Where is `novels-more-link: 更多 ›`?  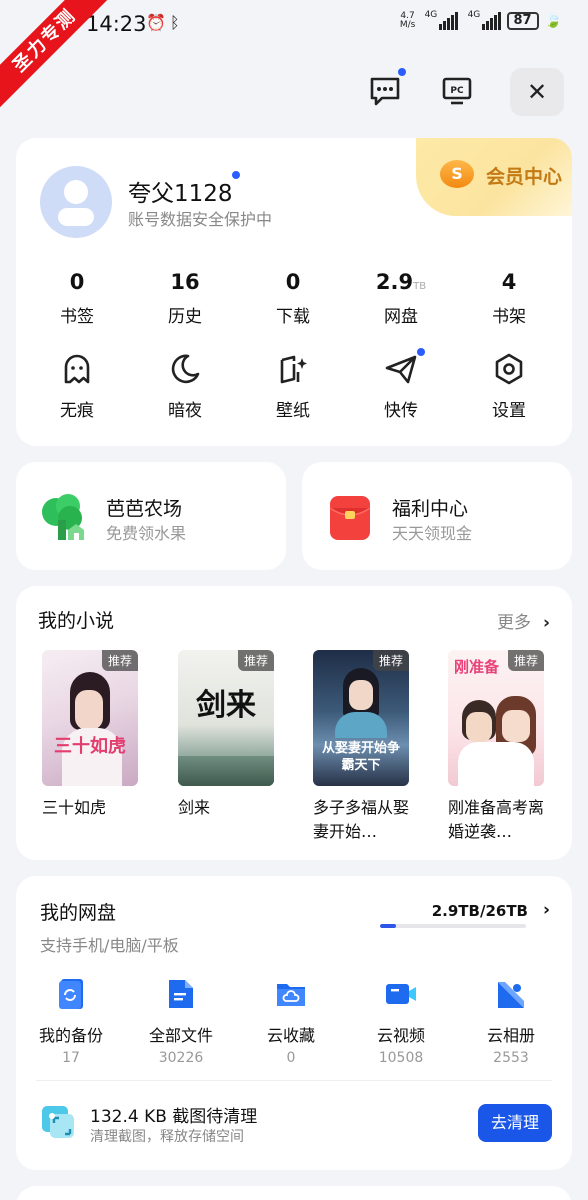 novels-more-link: 更多 › is located at coordinates (523, 620).